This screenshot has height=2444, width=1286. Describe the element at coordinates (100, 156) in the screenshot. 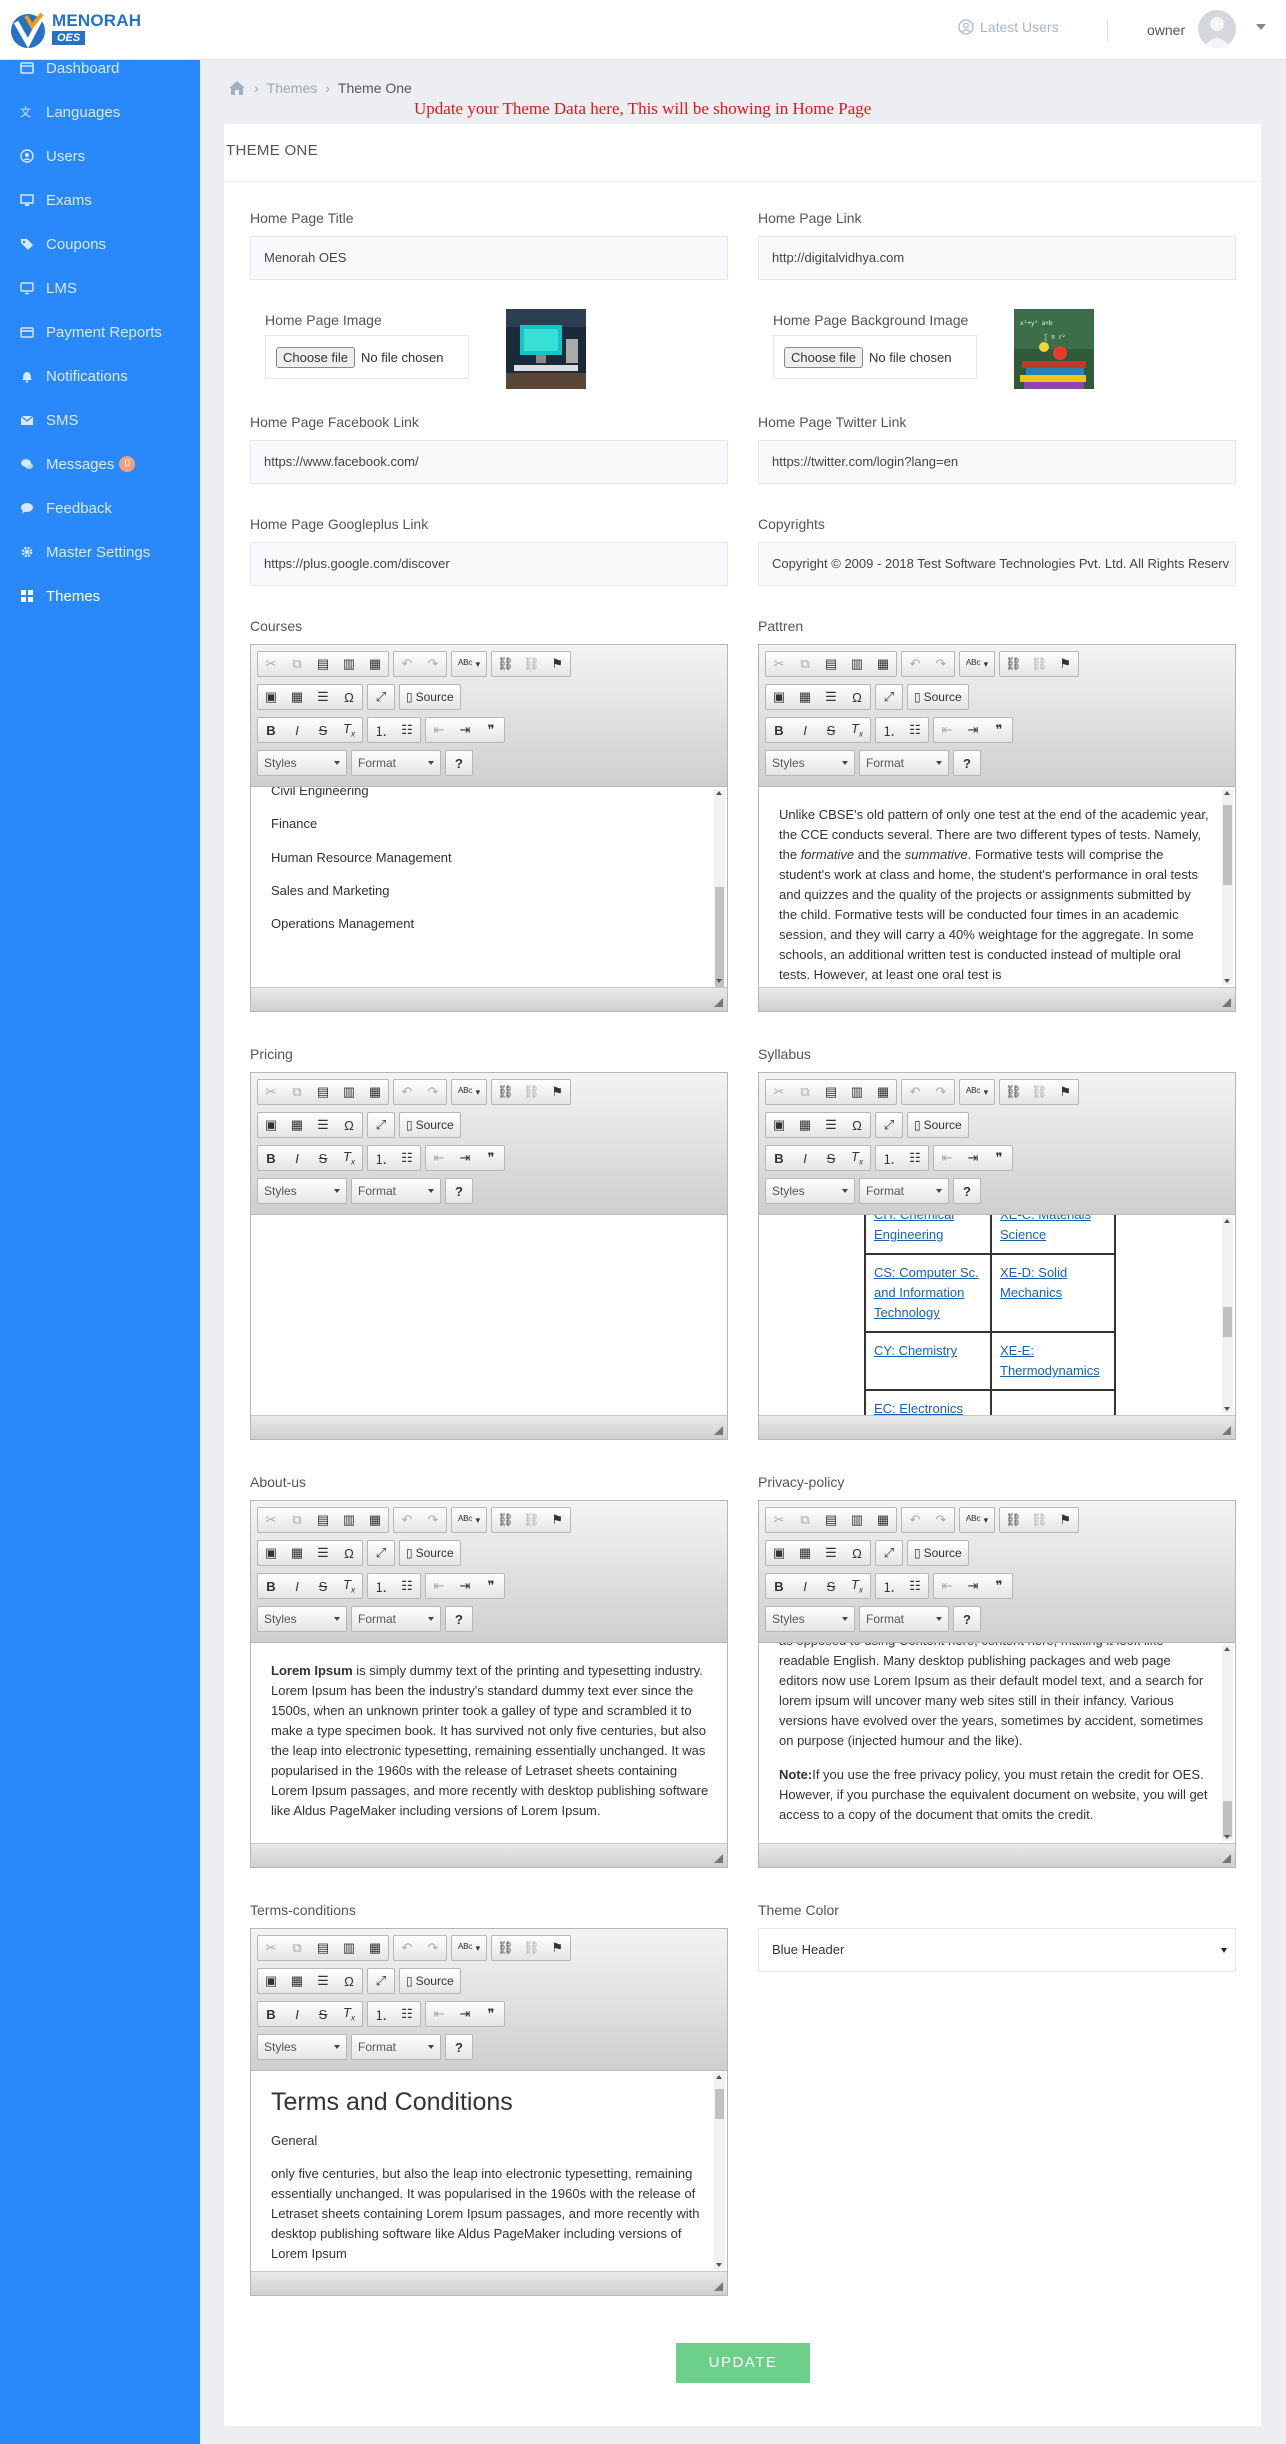

I see `sidebar-item-users: Users` at that location.